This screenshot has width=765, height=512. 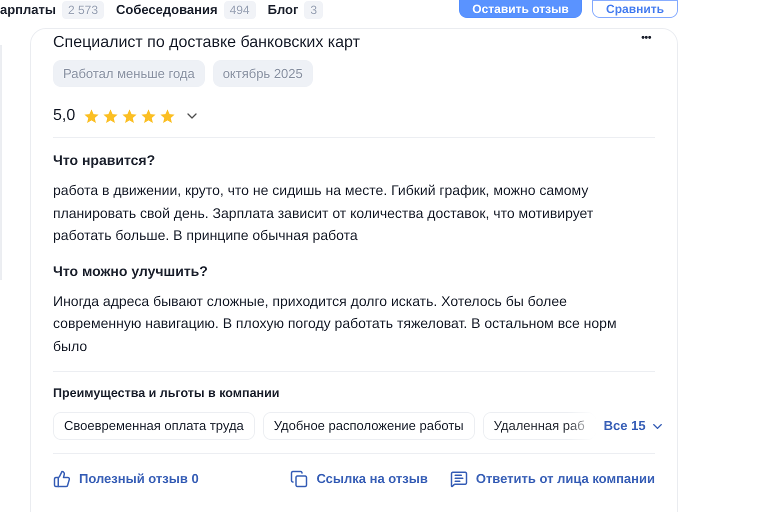 What do you see at coordinates (83, 9) in the screenshot?
I see `count-badge: 2 573` at bounding box center [83, 9].